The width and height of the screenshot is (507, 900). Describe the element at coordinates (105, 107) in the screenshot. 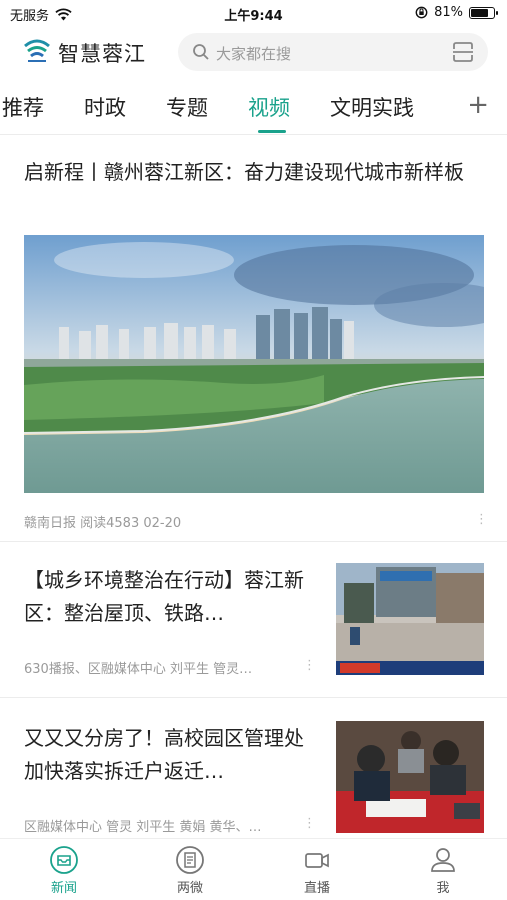

I see `tab-politics: 时政` at that location.